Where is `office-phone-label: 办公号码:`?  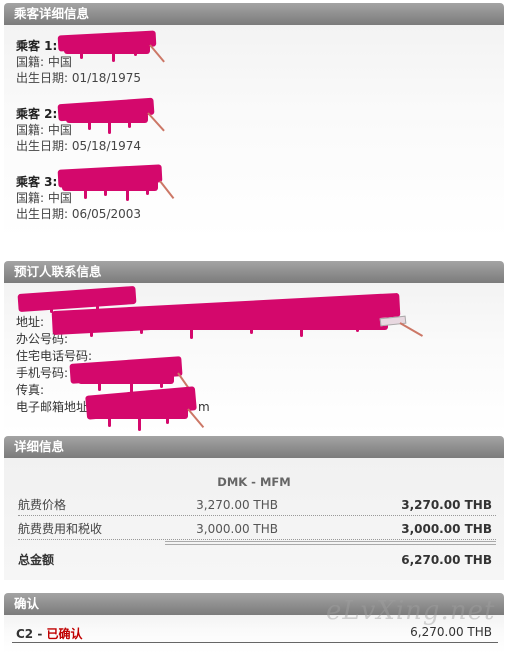
office-phone-label: 办公号码: is located at coordinates (42, 339).